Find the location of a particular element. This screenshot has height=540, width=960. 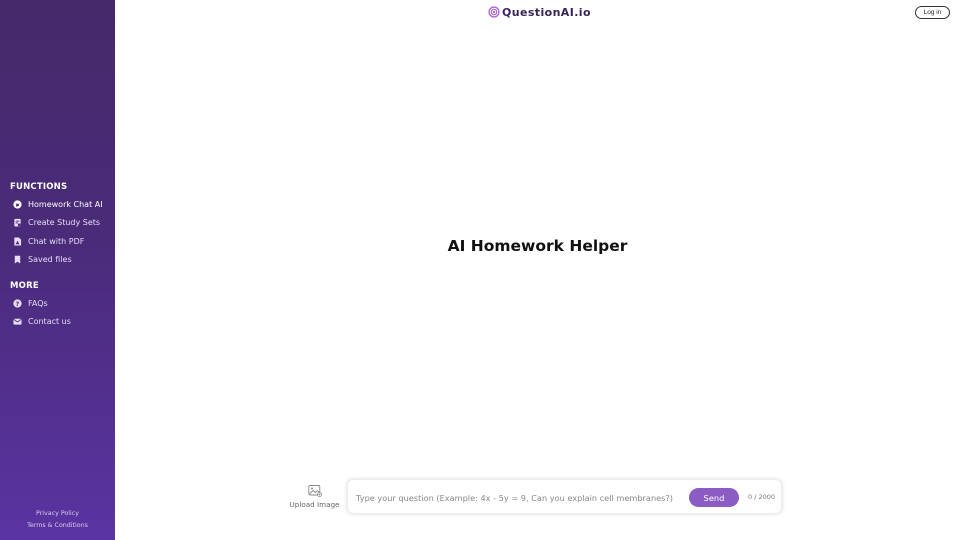

sidebar-item-label: Contact us is located at coordinates (49, 321).